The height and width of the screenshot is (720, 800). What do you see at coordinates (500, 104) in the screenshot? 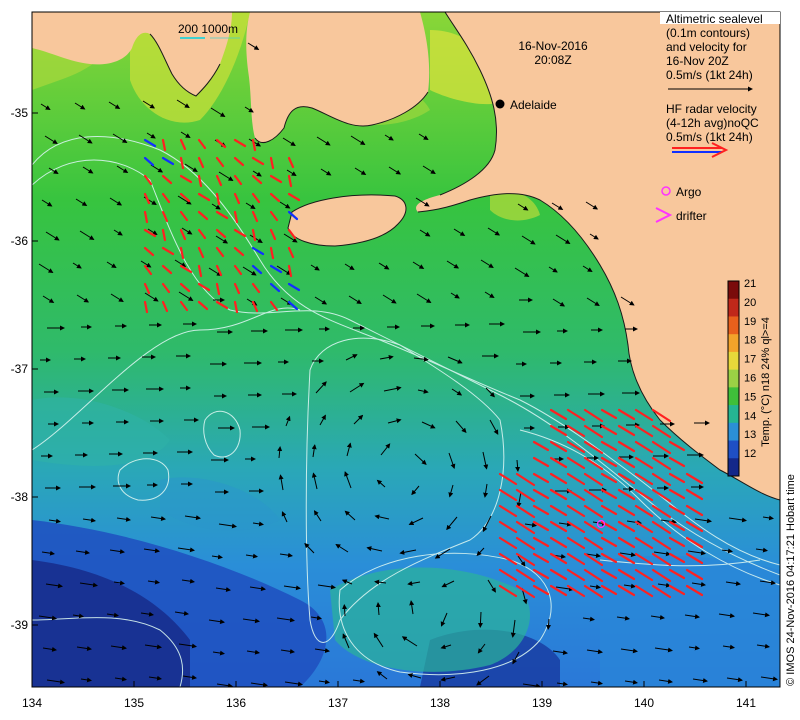
I see `adelaide-marker` at bounding box center [500, 104].